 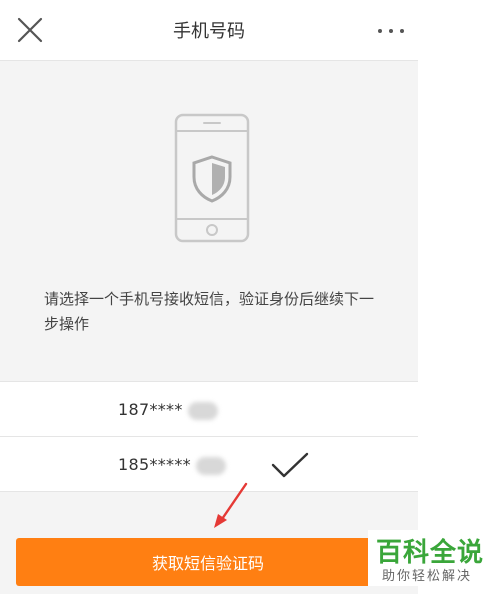 I want to click on page-title: 手机号码, so click(x=209, y=31).